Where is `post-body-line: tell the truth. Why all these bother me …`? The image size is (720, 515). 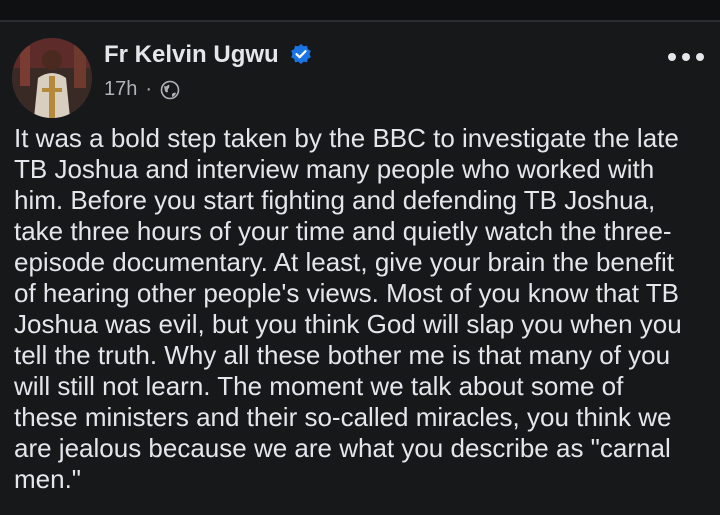
post-body-line: tell the truth. Why all these bother me … is located at coordinates (342, 355).